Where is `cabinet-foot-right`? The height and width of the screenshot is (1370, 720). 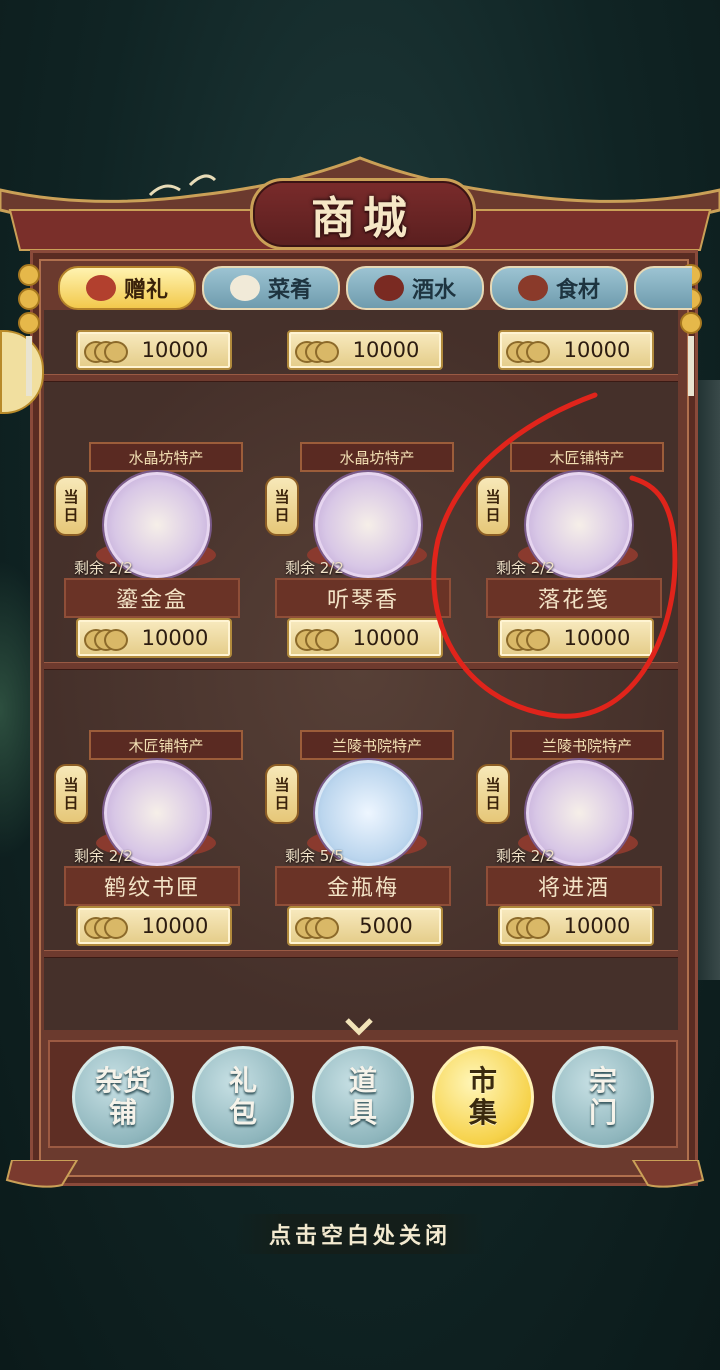 cabinet-foot-right is located at coordinates (668, 1174).